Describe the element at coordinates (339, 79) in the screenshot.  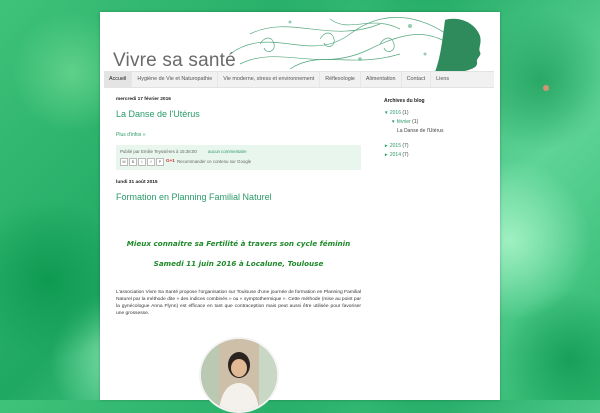
I see `tab-reflexologie: Réflexologie` at that location.